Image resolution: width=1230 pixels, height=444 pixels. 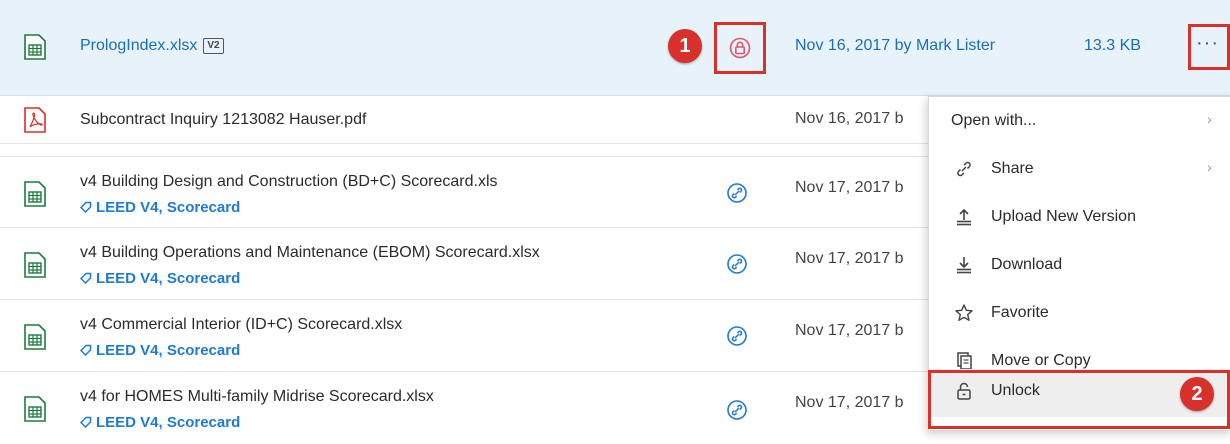 What do you see at coordinates (964, 169) in the screenshot?
I see `link-icon` at bounding box center [964, 169].